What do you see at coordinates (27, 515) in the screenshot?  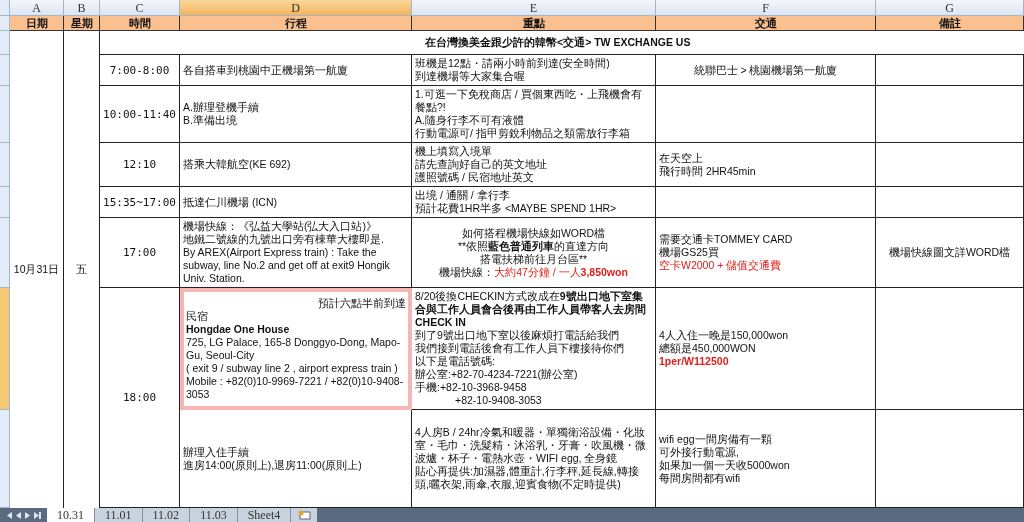 I see `next-sheet-icon` at bounding box center [27, 515].